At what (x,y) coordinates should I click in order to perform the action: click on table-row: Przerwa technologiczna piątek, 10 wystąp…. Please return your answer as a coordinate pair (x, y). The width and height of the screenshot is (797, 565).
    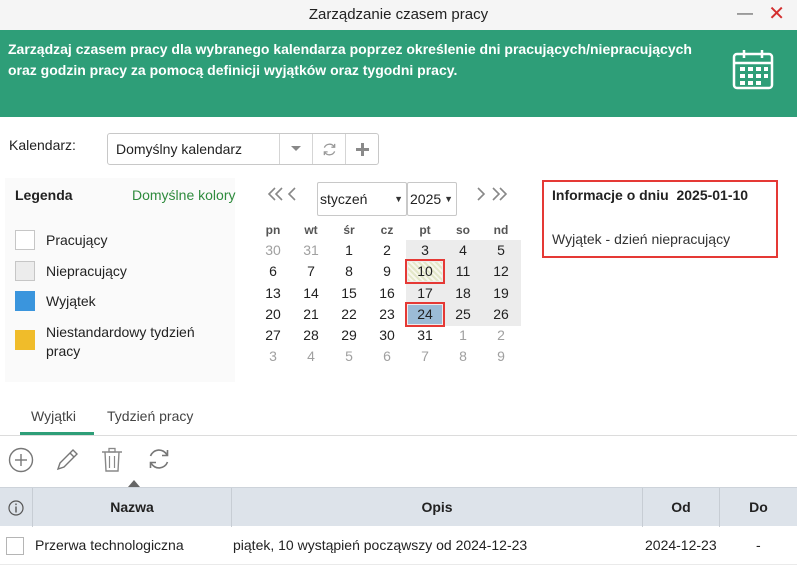
    Looking at the image, I should click on (398, 546).